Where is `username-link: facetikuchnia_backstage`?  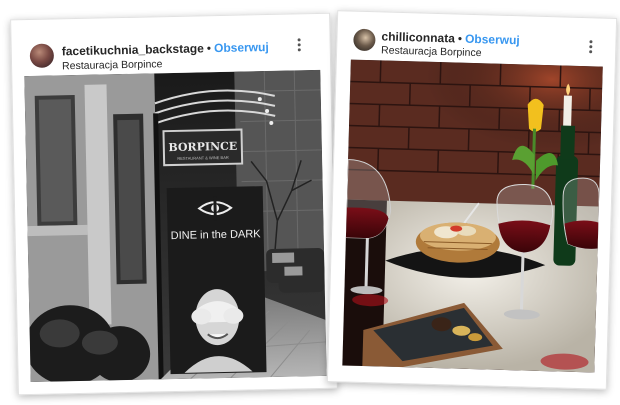
username-link: facetikuchnia_backstage is located at coordinates (133, 49).